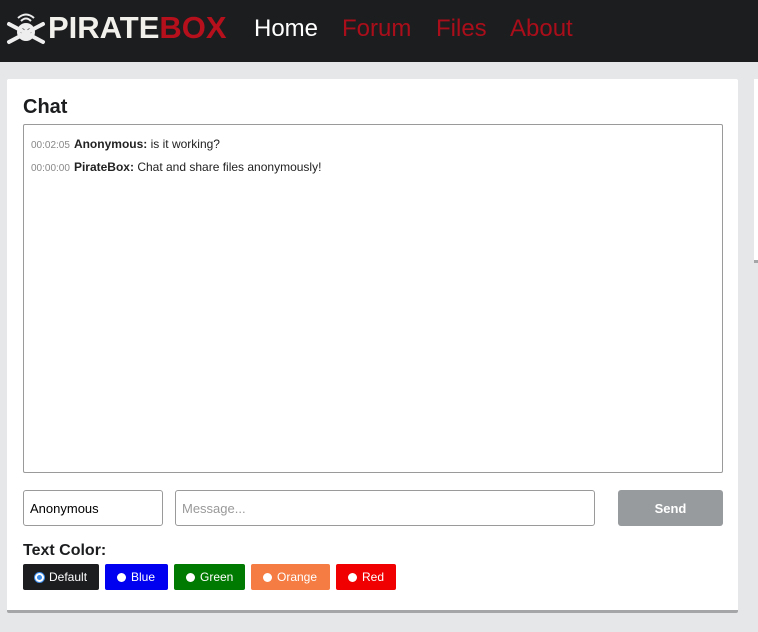  I want to click on logo-accent: BOX, so click(193, 27).